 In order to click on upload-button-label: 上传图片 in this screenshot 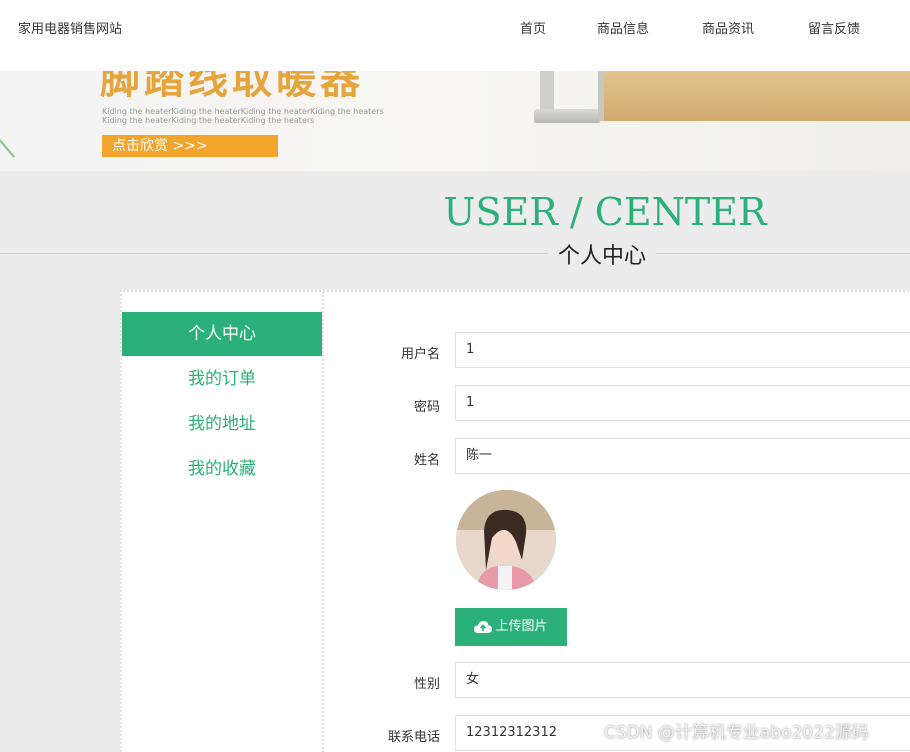, I will do `click(521, 626)`.